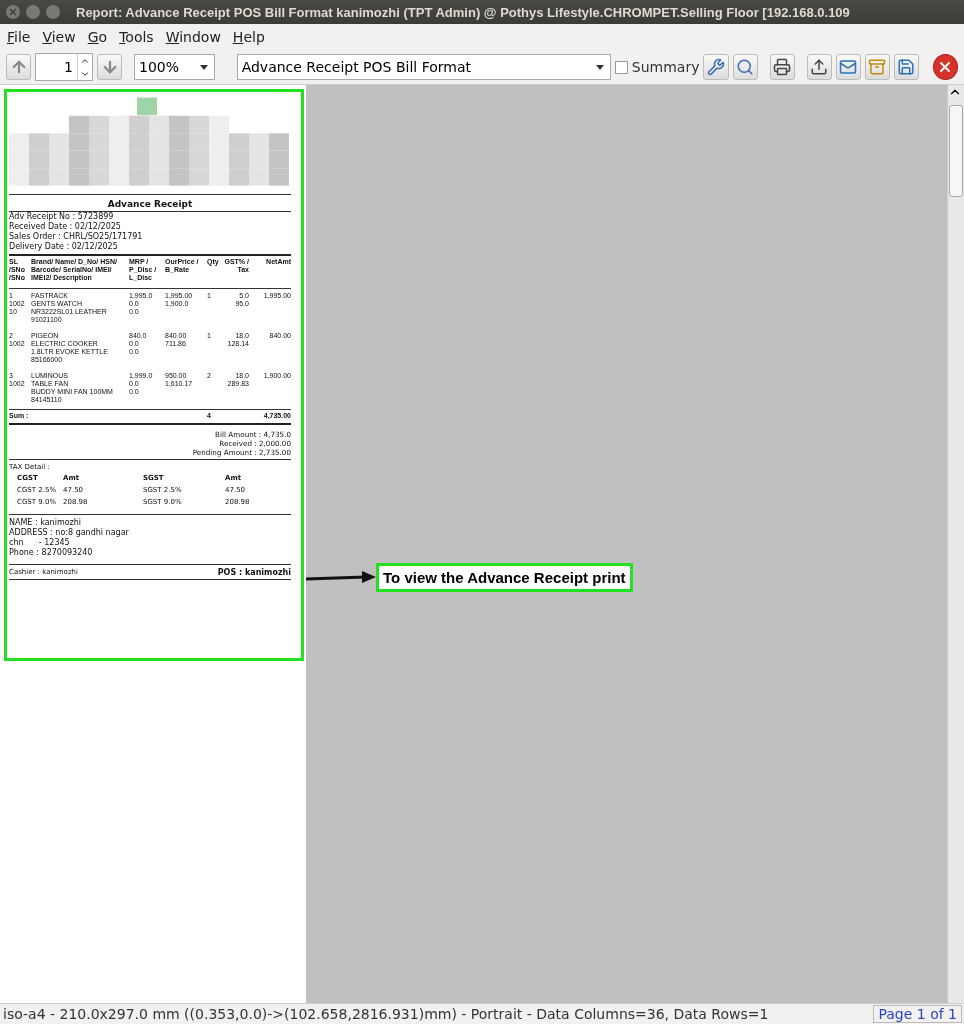 This screenshot has height=1024, width=964. Describe the element at coordinates (504, 577) in the screenshot. I see `annotation-label: To view the Advance Receipt print` at that location.